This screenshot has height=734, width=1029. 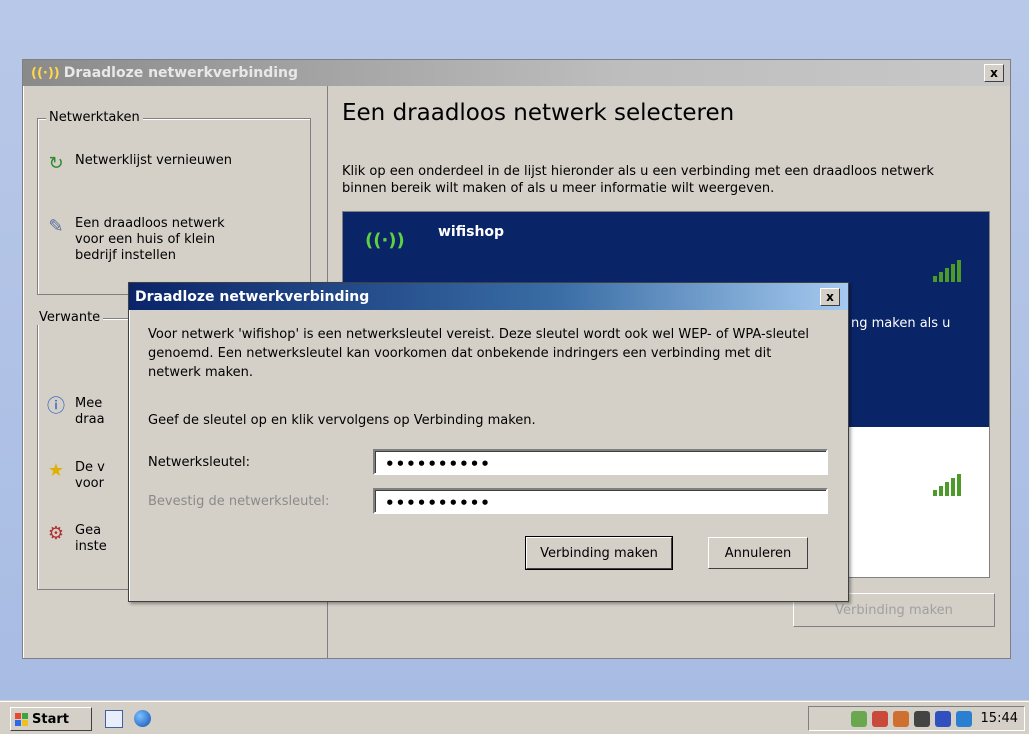 I want to click on network-detail-text: ng maken als u, so click(x=901, y=323).